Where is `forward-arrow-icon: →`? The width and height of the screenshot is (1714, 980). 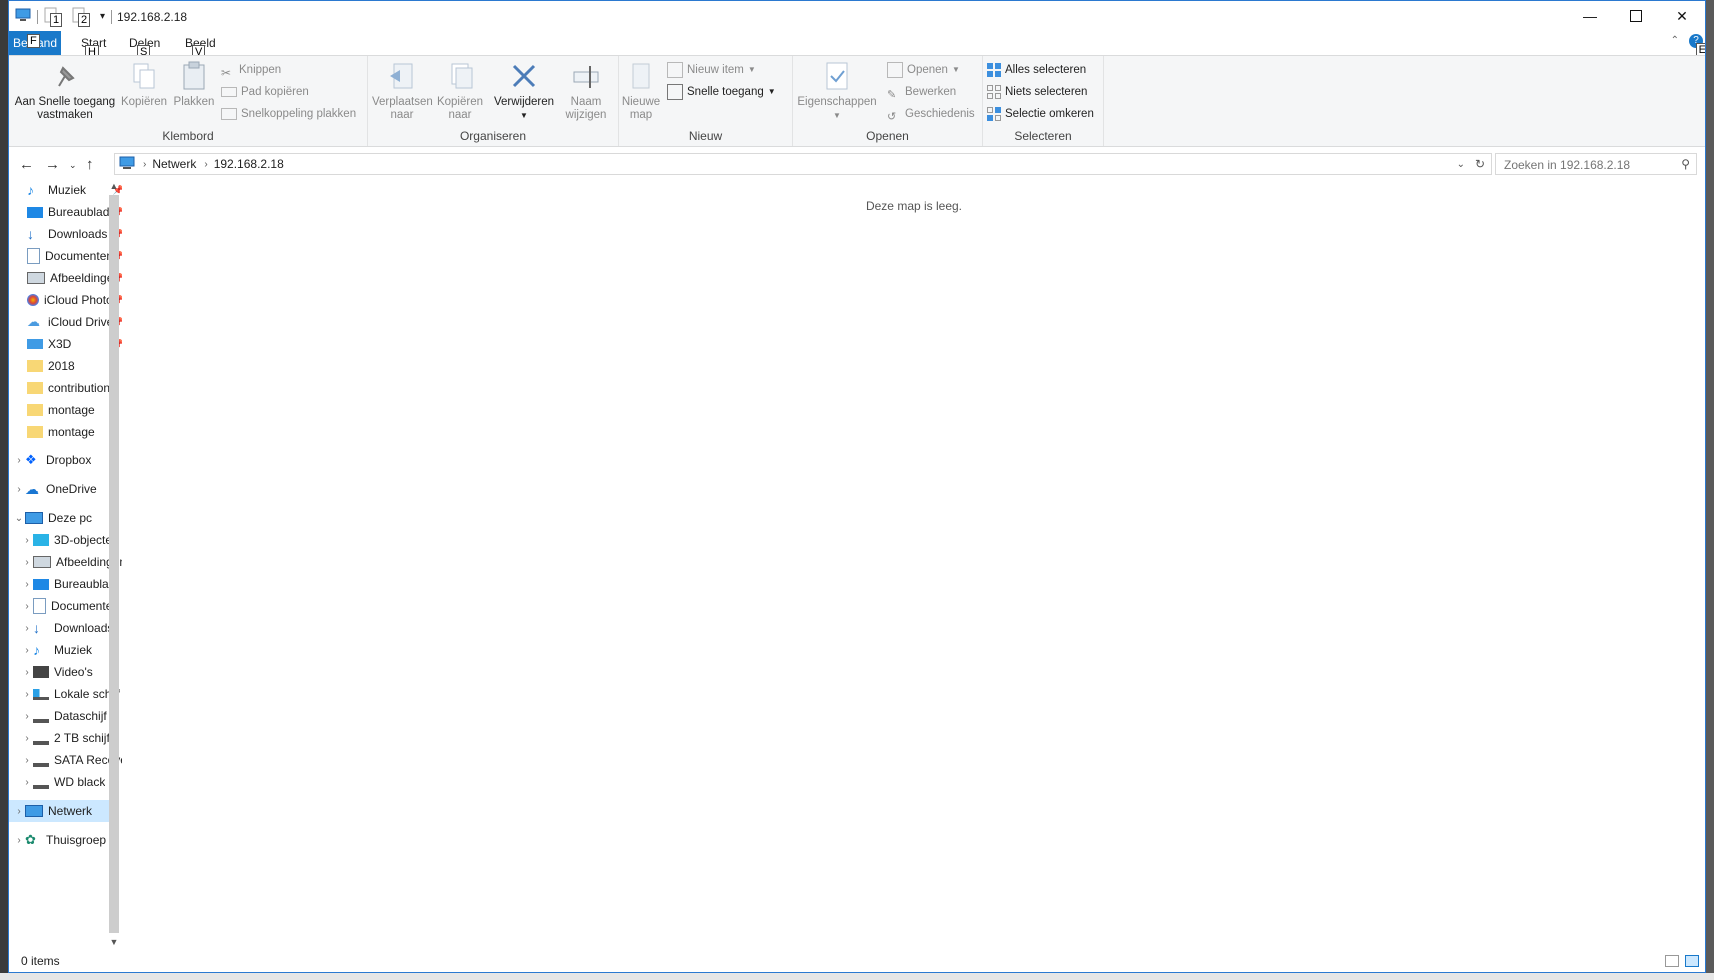
forward-arrow-icon: → is located at coordinates (52, 164).